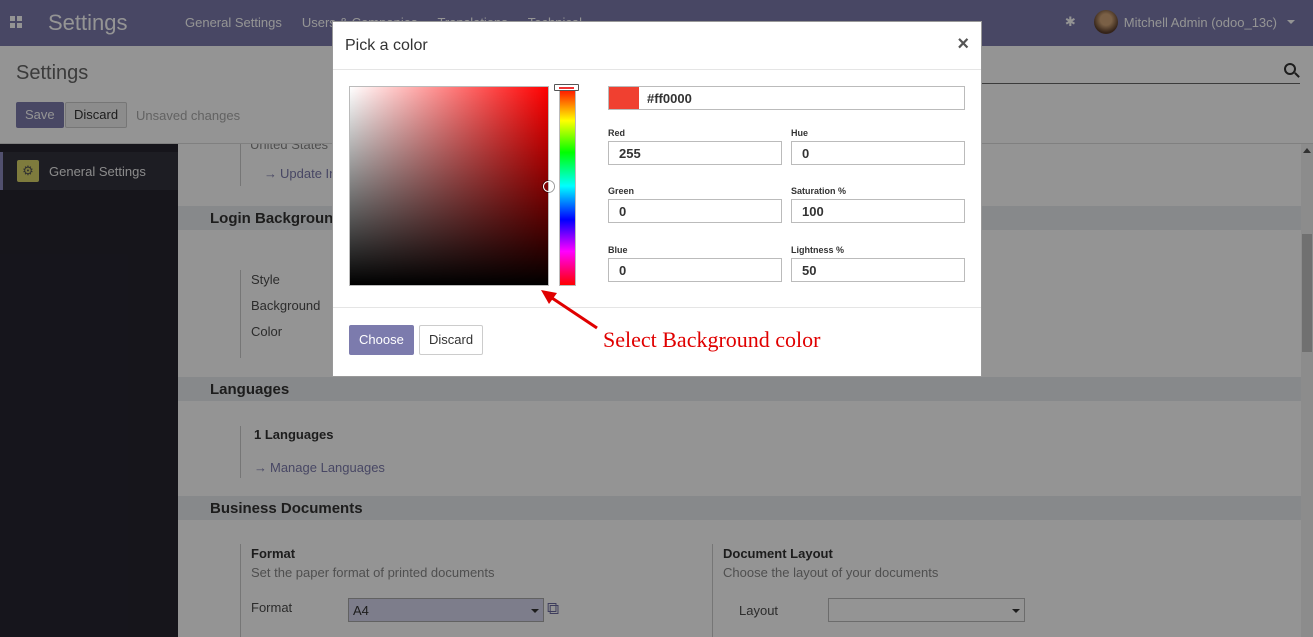 The width and height of the screenshot is (1313, 637). What do you see at coordinates (878, 270) in the screenshot?
I see `lightness-input` at bounding box center [878, 270].